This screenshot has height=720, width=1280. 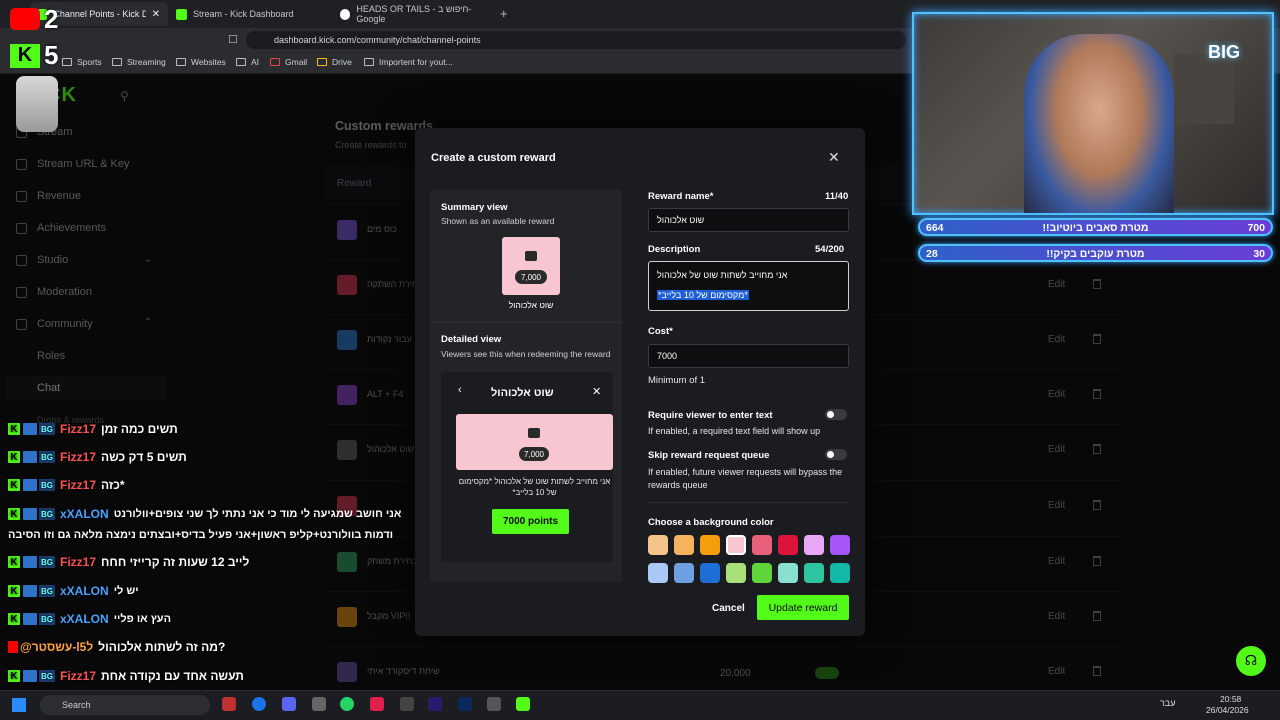 I want to click on premiere-icon, so click(x=435, y=704).